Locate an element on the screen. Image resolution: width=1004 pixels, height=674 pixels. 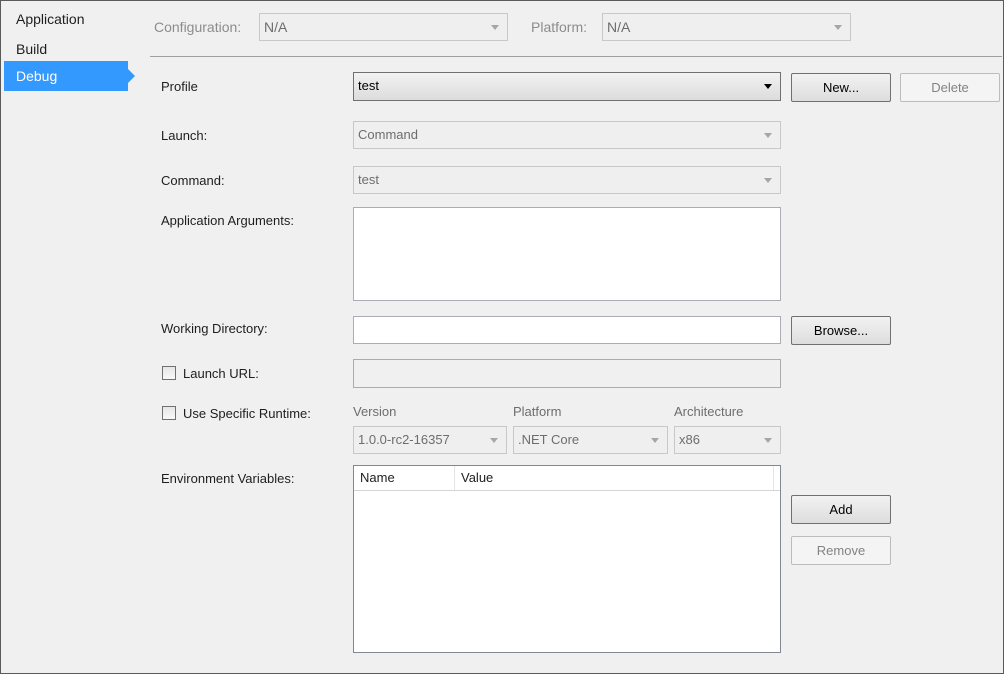
configuration-value: N/A is located at coordinates (276, 27).